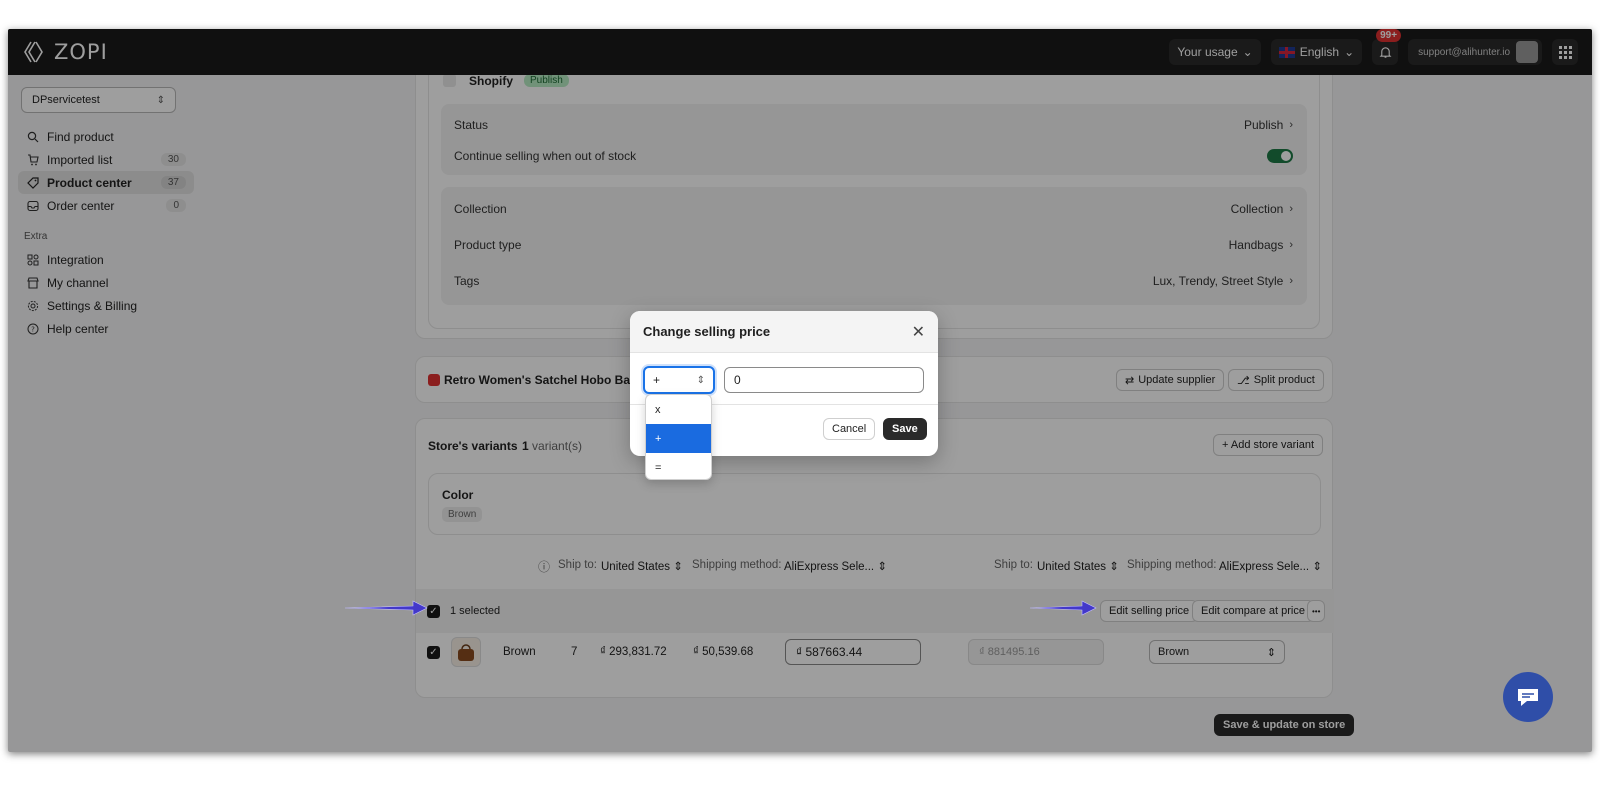 The height and width of the screenshot is (787, 1600). I want to click on chevron-updown-icon: ⇕, so click(700, 380).